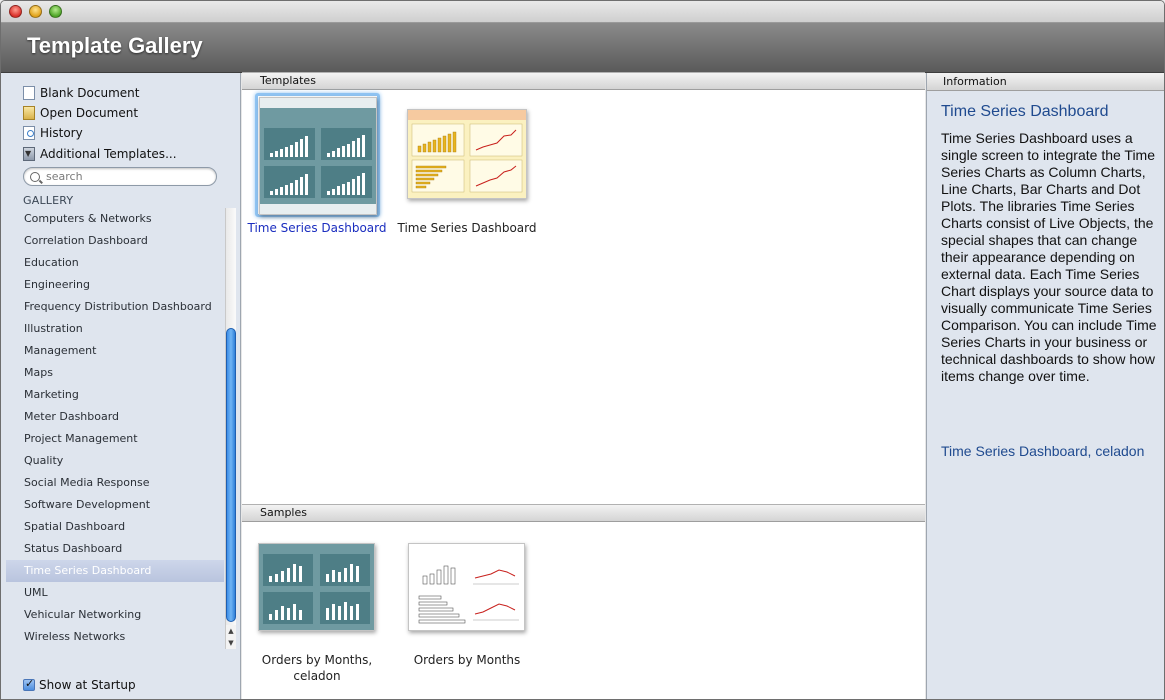  I want to click on information-section-header: Information, so click(1045, 82).